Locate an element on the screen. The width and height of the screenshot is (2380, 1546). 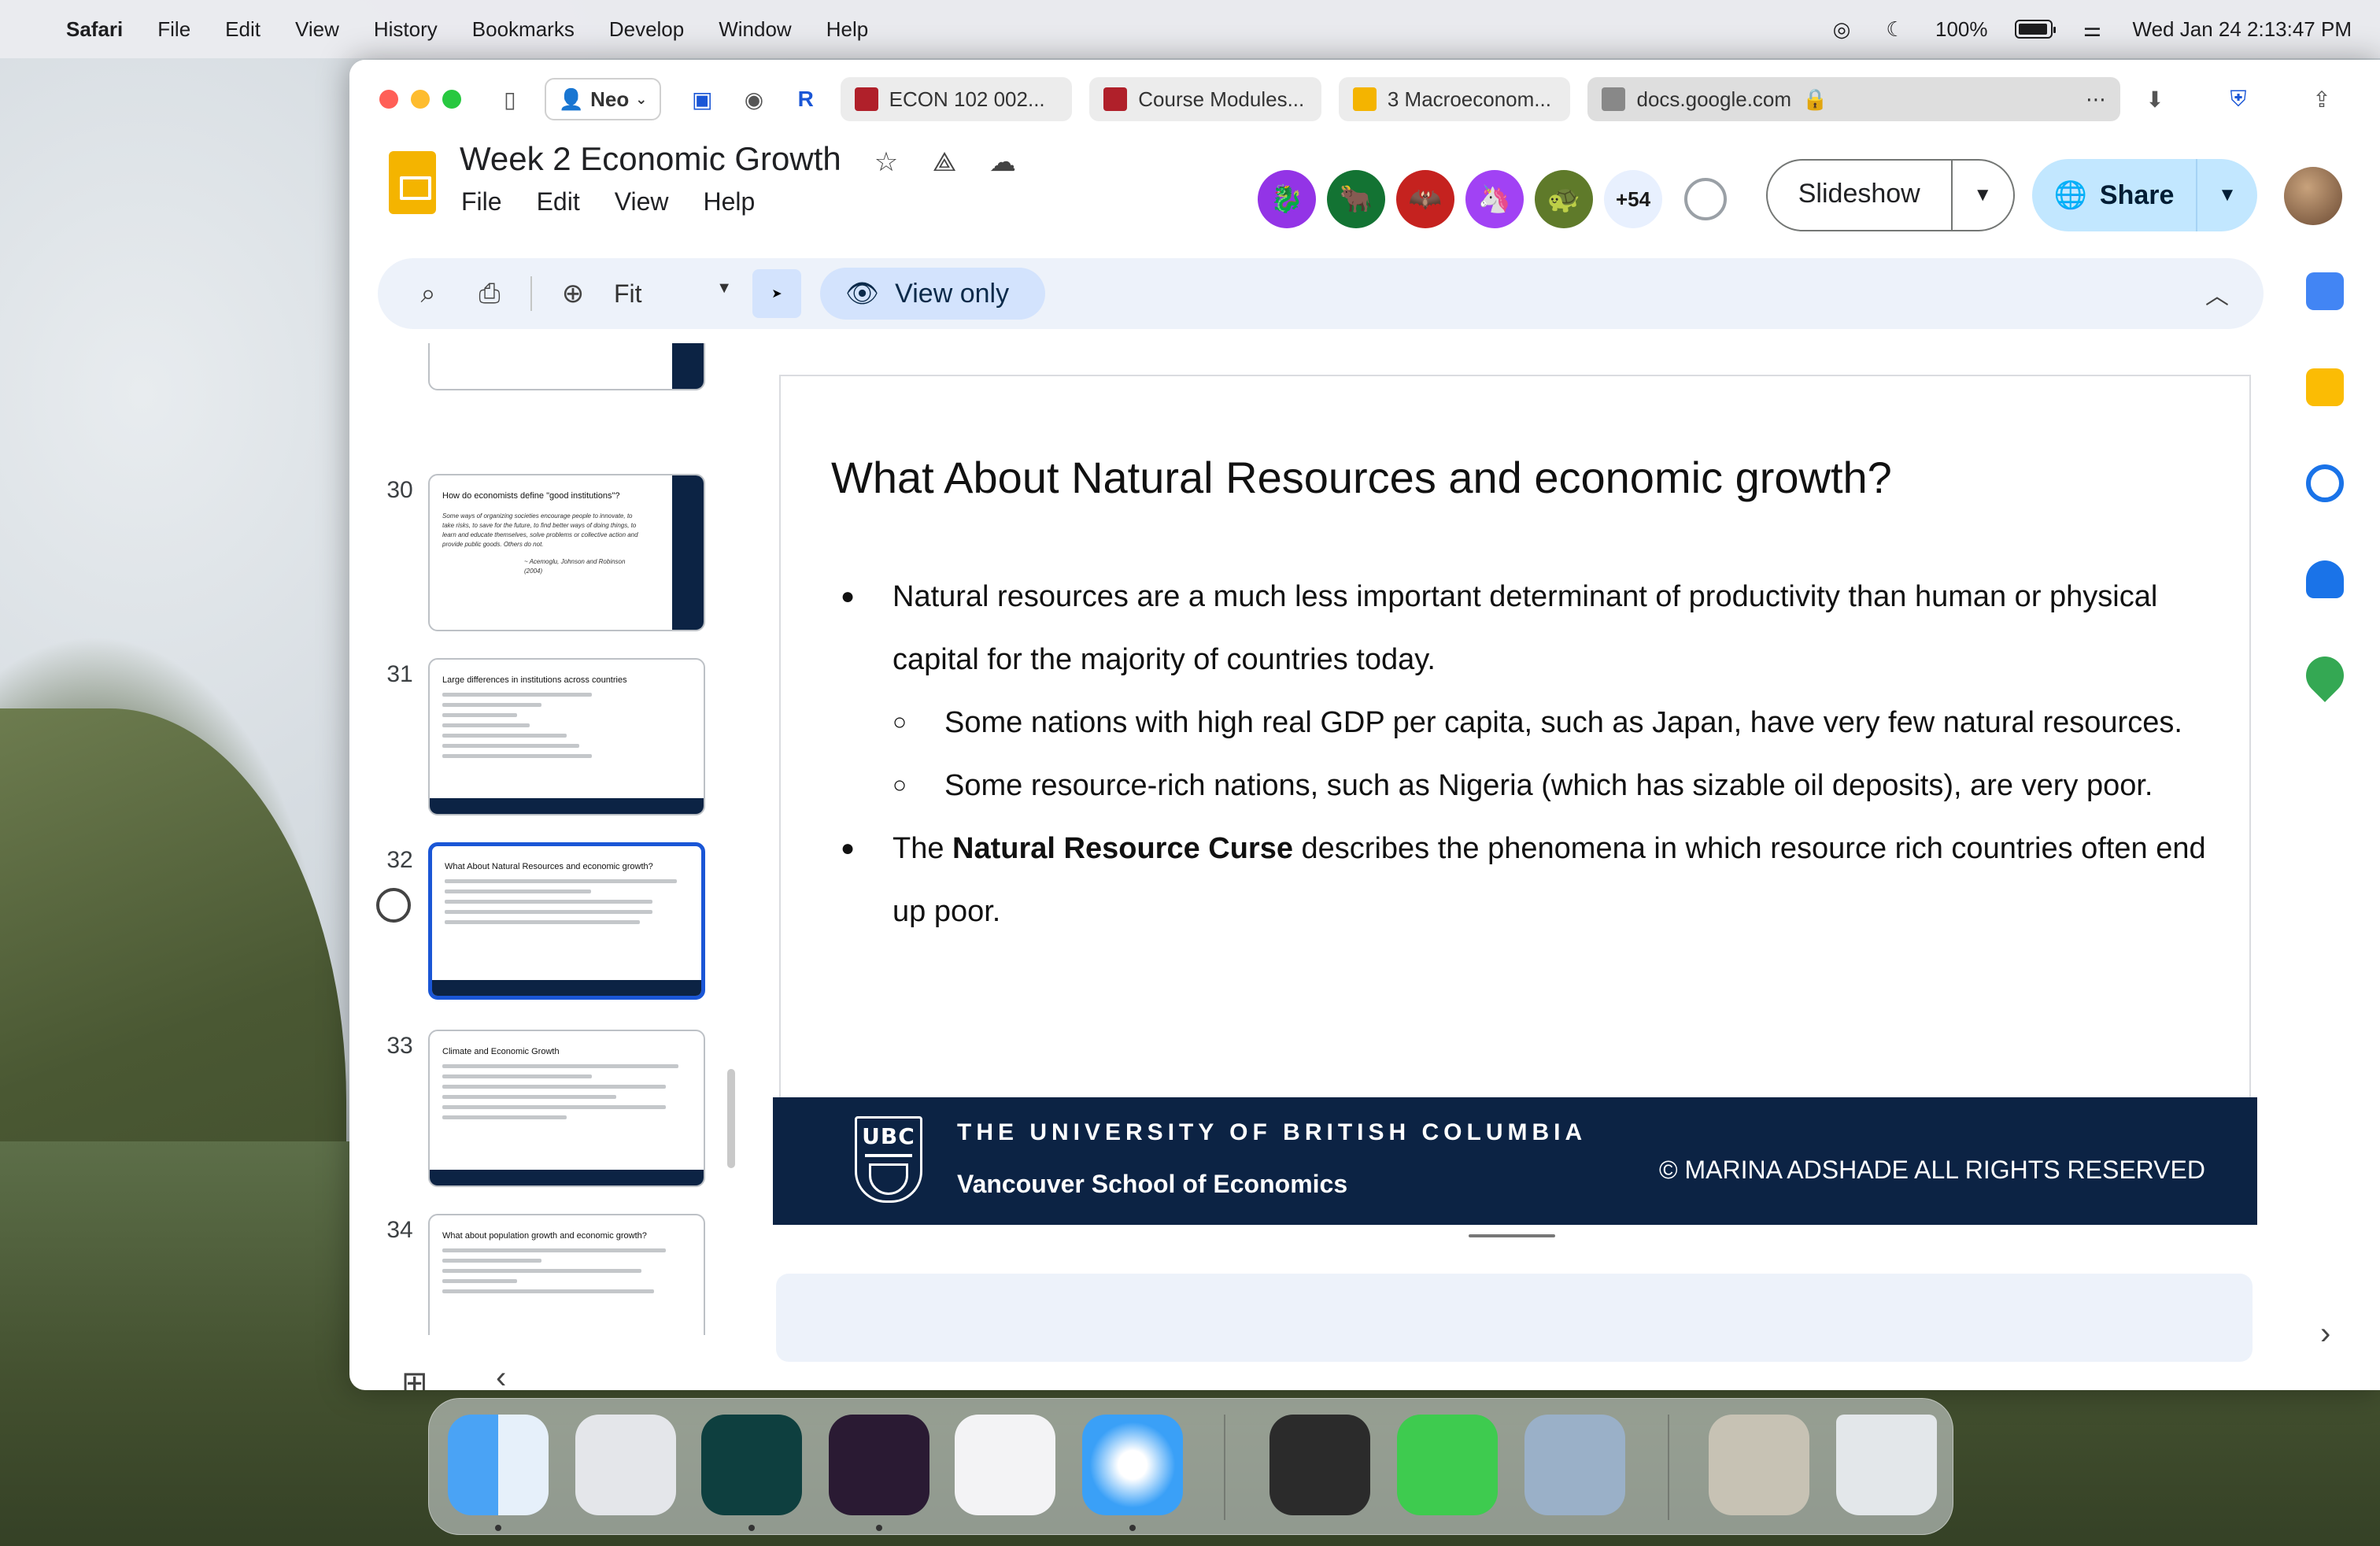
profile-button: 👤 Neo ⌄ is located at coordinates (603, 99).